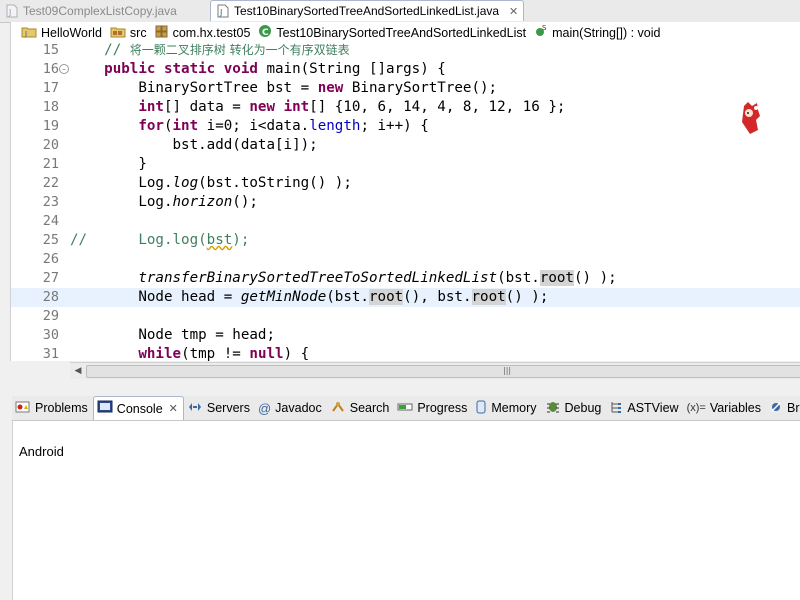 This screenshot has width=800, height=600. What do you see at coordinates (227, 50) in the screenshot?
I see `code-text: // 将一颗二叉排序树 转化为一个有序双链表` at bounding box center [227, 50].